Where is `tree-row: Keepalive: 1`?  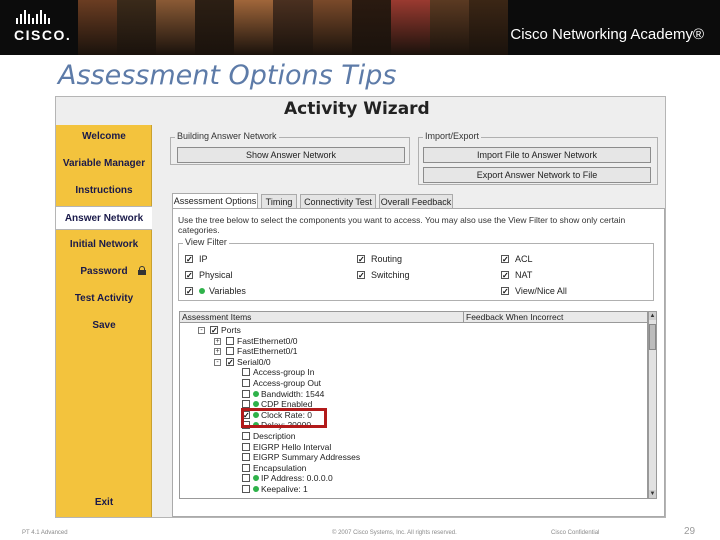
tree-row: Keepalive: 1 is located at coordinates (275, 490).